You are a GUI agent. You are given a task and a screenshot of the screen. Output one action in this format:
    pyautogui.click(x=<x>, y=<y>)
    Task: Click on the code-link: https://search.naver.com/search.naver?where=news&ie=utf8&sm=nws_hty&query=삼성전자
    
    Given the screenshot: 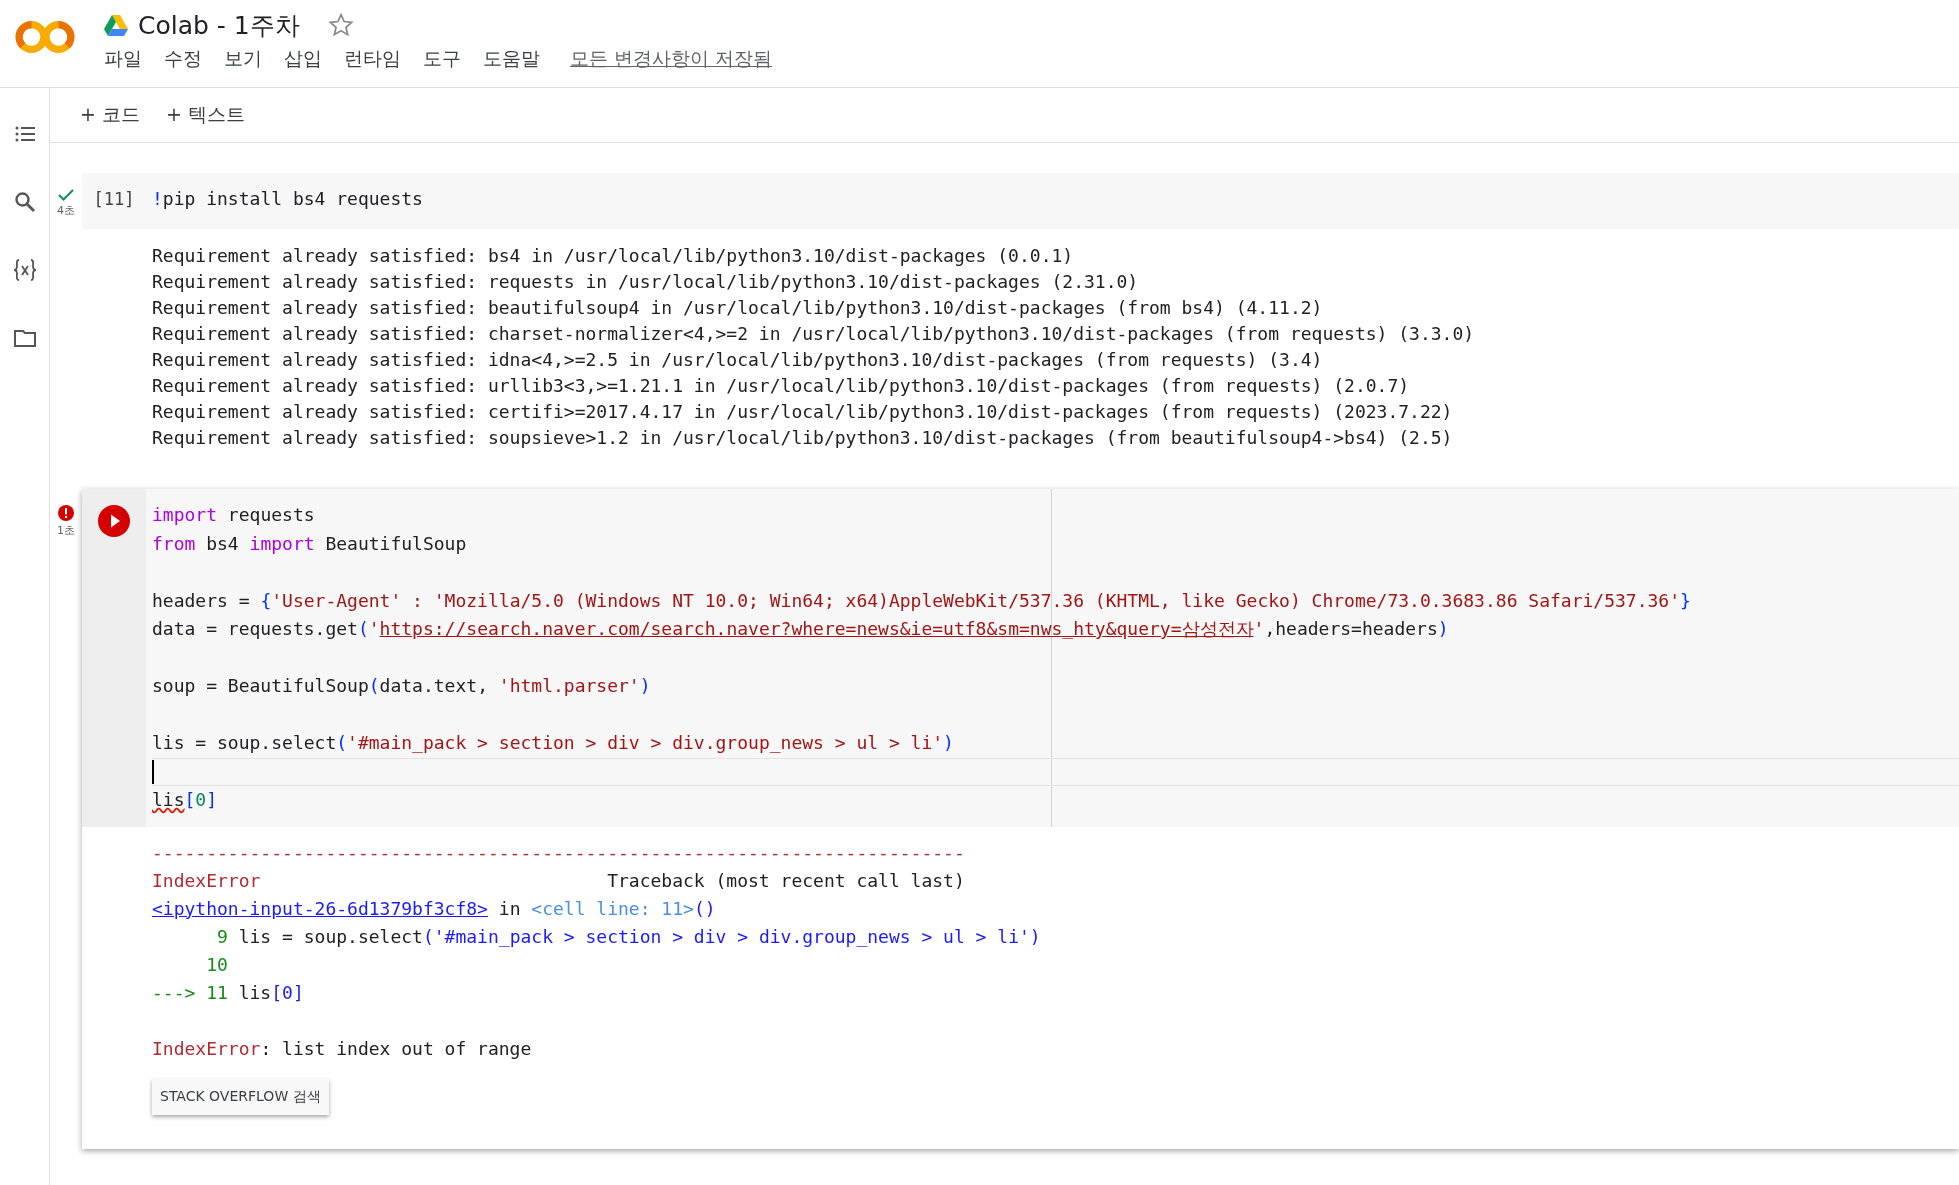 What is the action you would take?
    pyautogui.click(x=816, y=628)
    